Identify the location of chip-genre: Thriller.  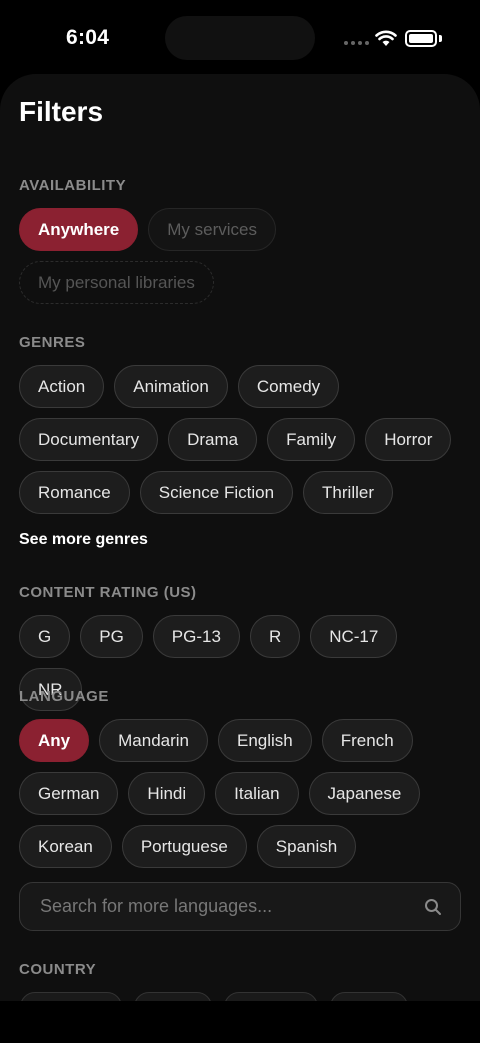
(348, 492).